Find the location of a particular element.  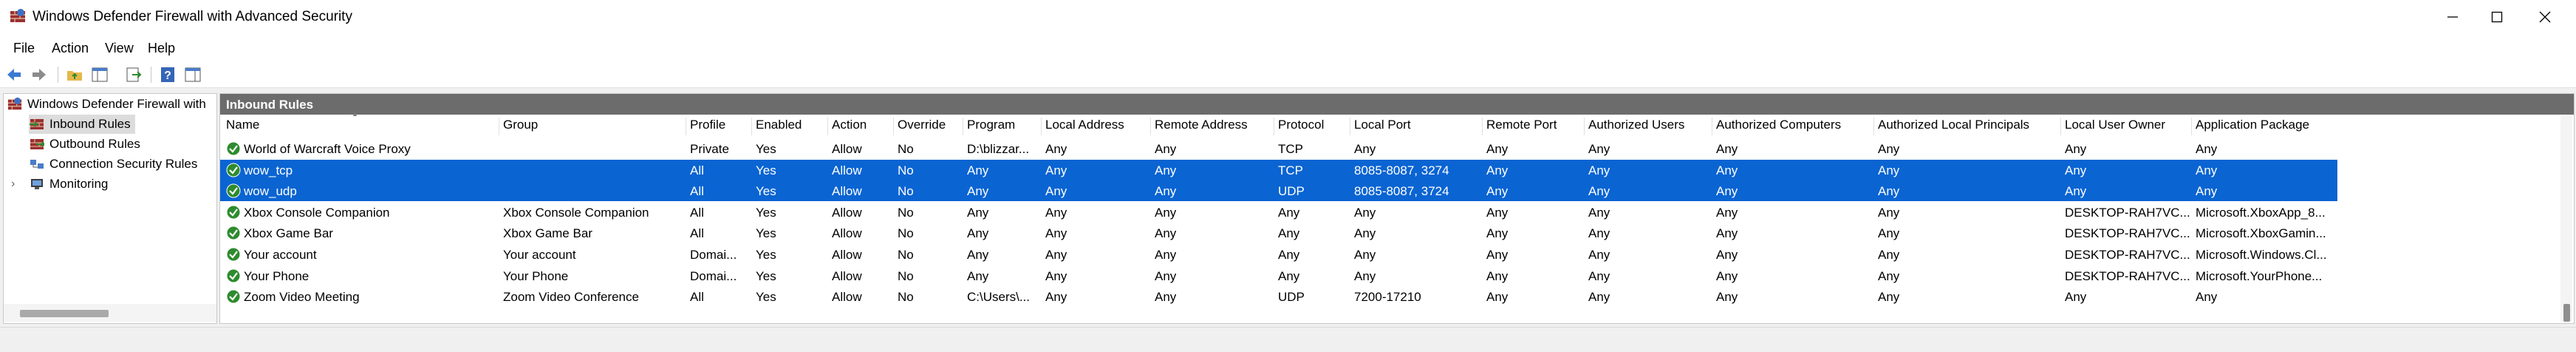

cell-remote-port: Any is located at coordinates (1497, 233).